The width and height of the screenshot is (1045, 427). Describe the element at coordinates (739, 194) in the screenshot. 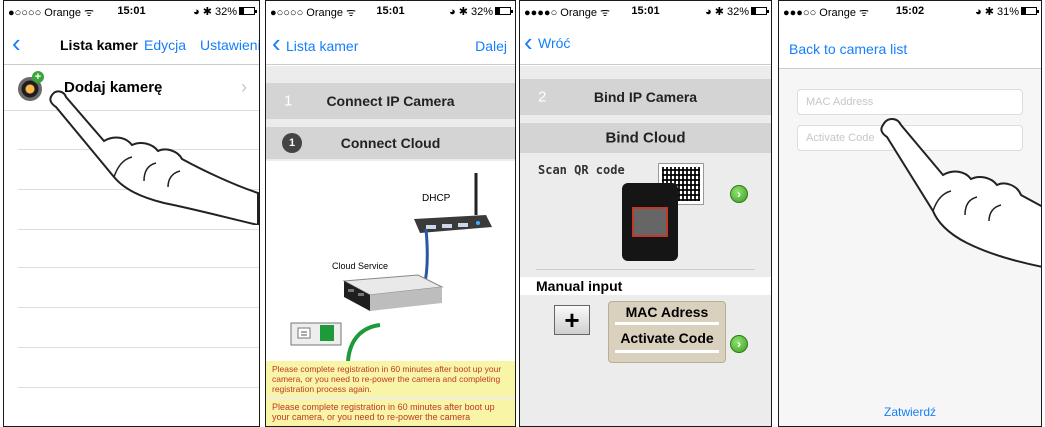

I see `scan-next-arrow-icon: ›` at that location.